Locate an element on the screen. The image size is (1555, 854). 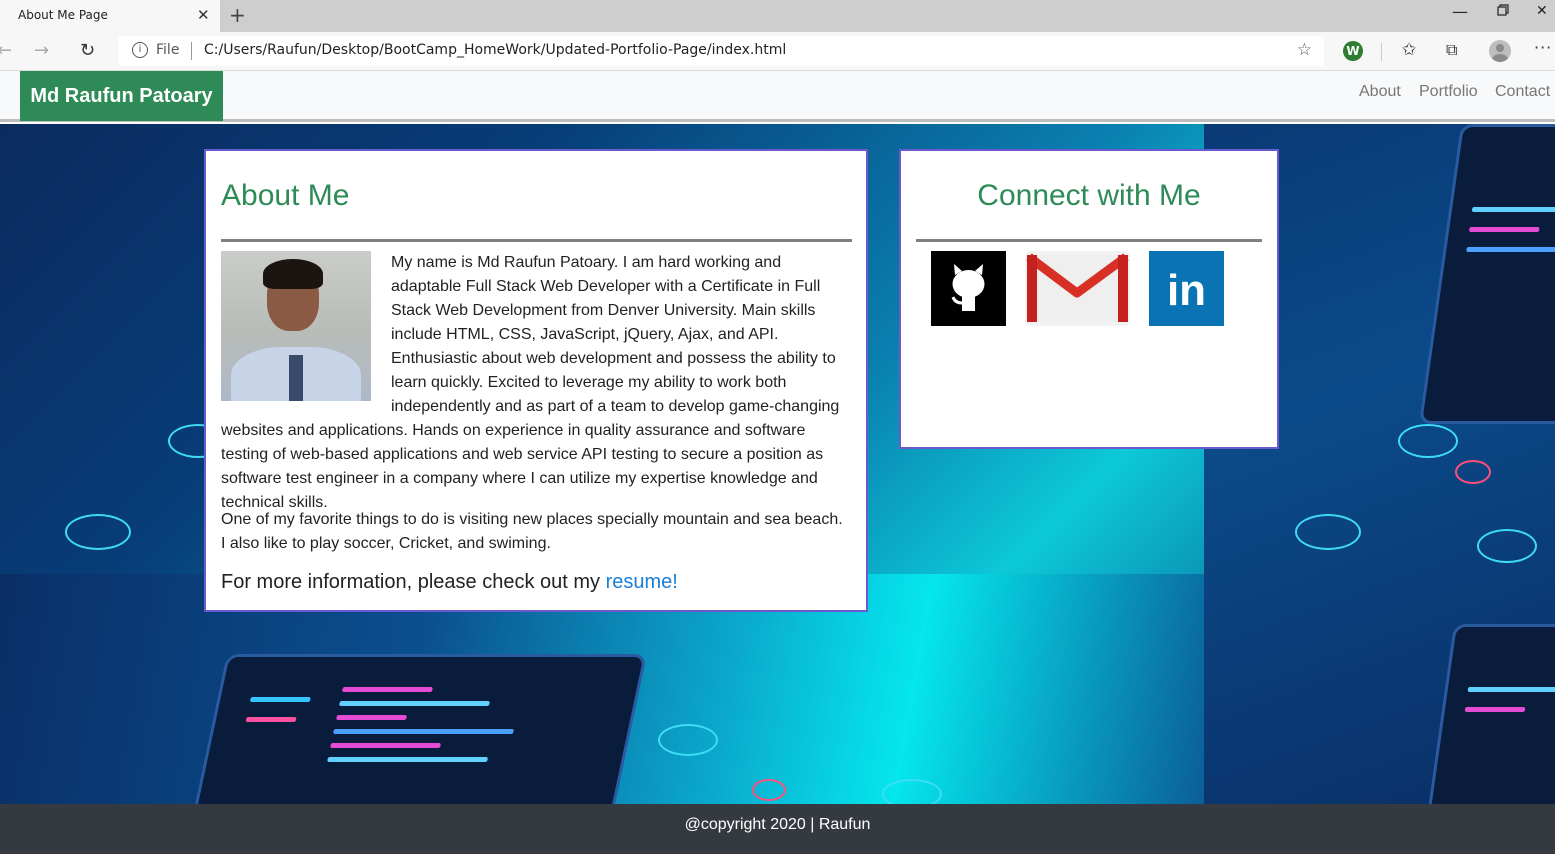
address-separator is located at coordinates (191, 51).